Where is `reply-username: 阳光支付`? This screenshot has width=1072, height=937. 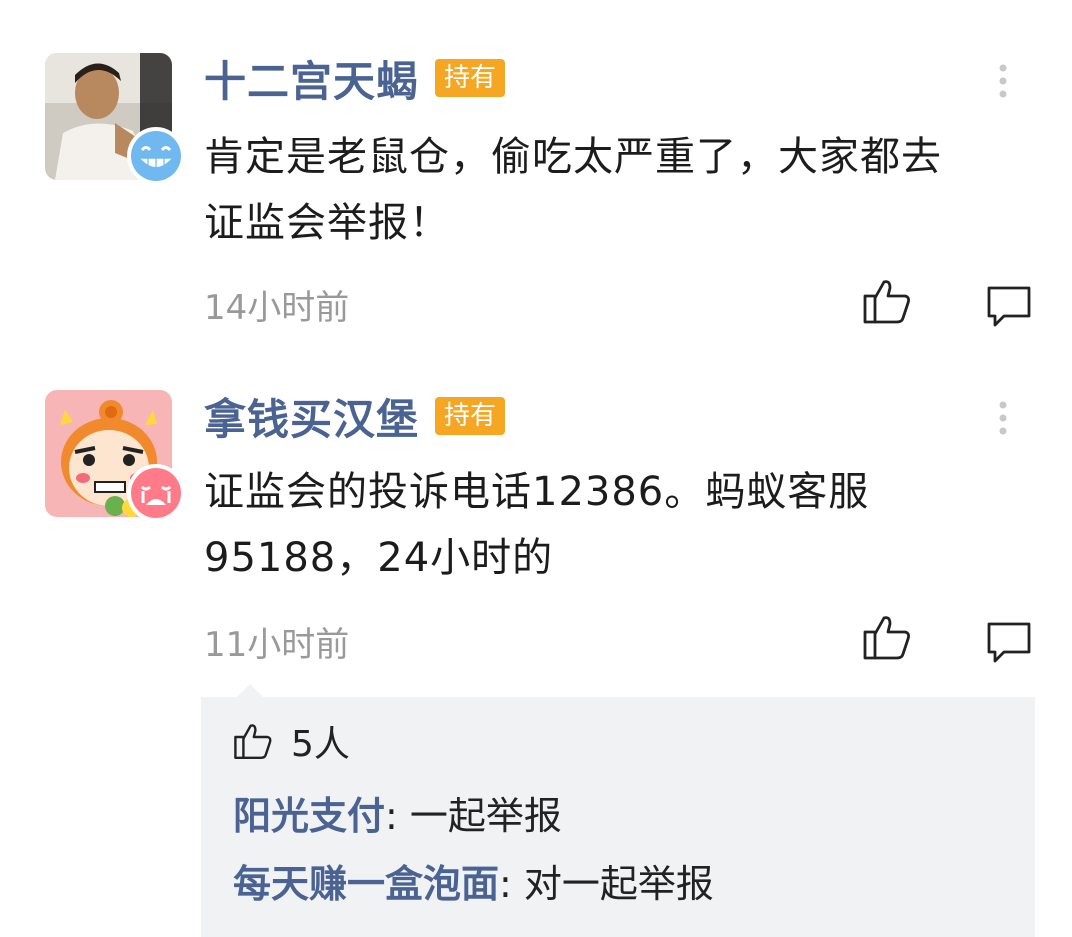 reply-username: 阳光支付 is located at coordinates (309, 816).